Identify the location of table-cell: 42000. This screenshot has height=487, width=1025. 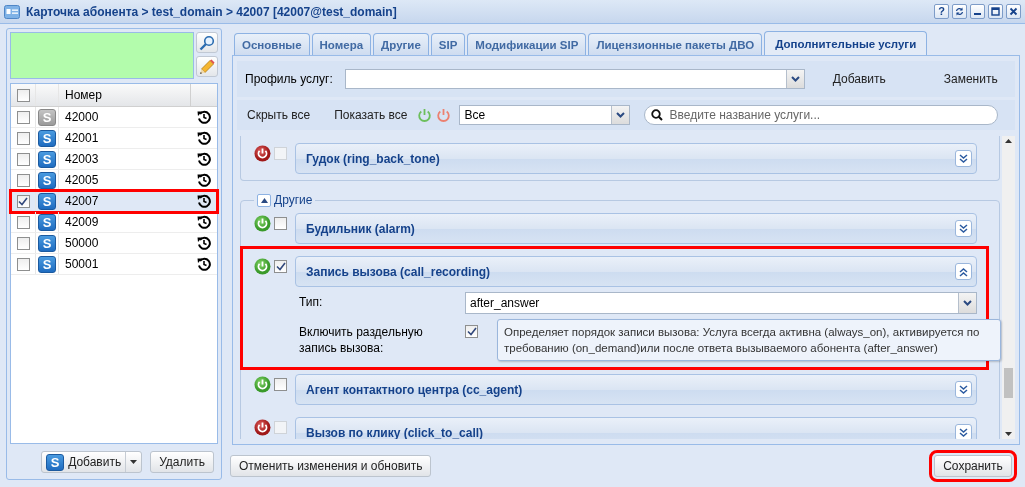
(82, 117).